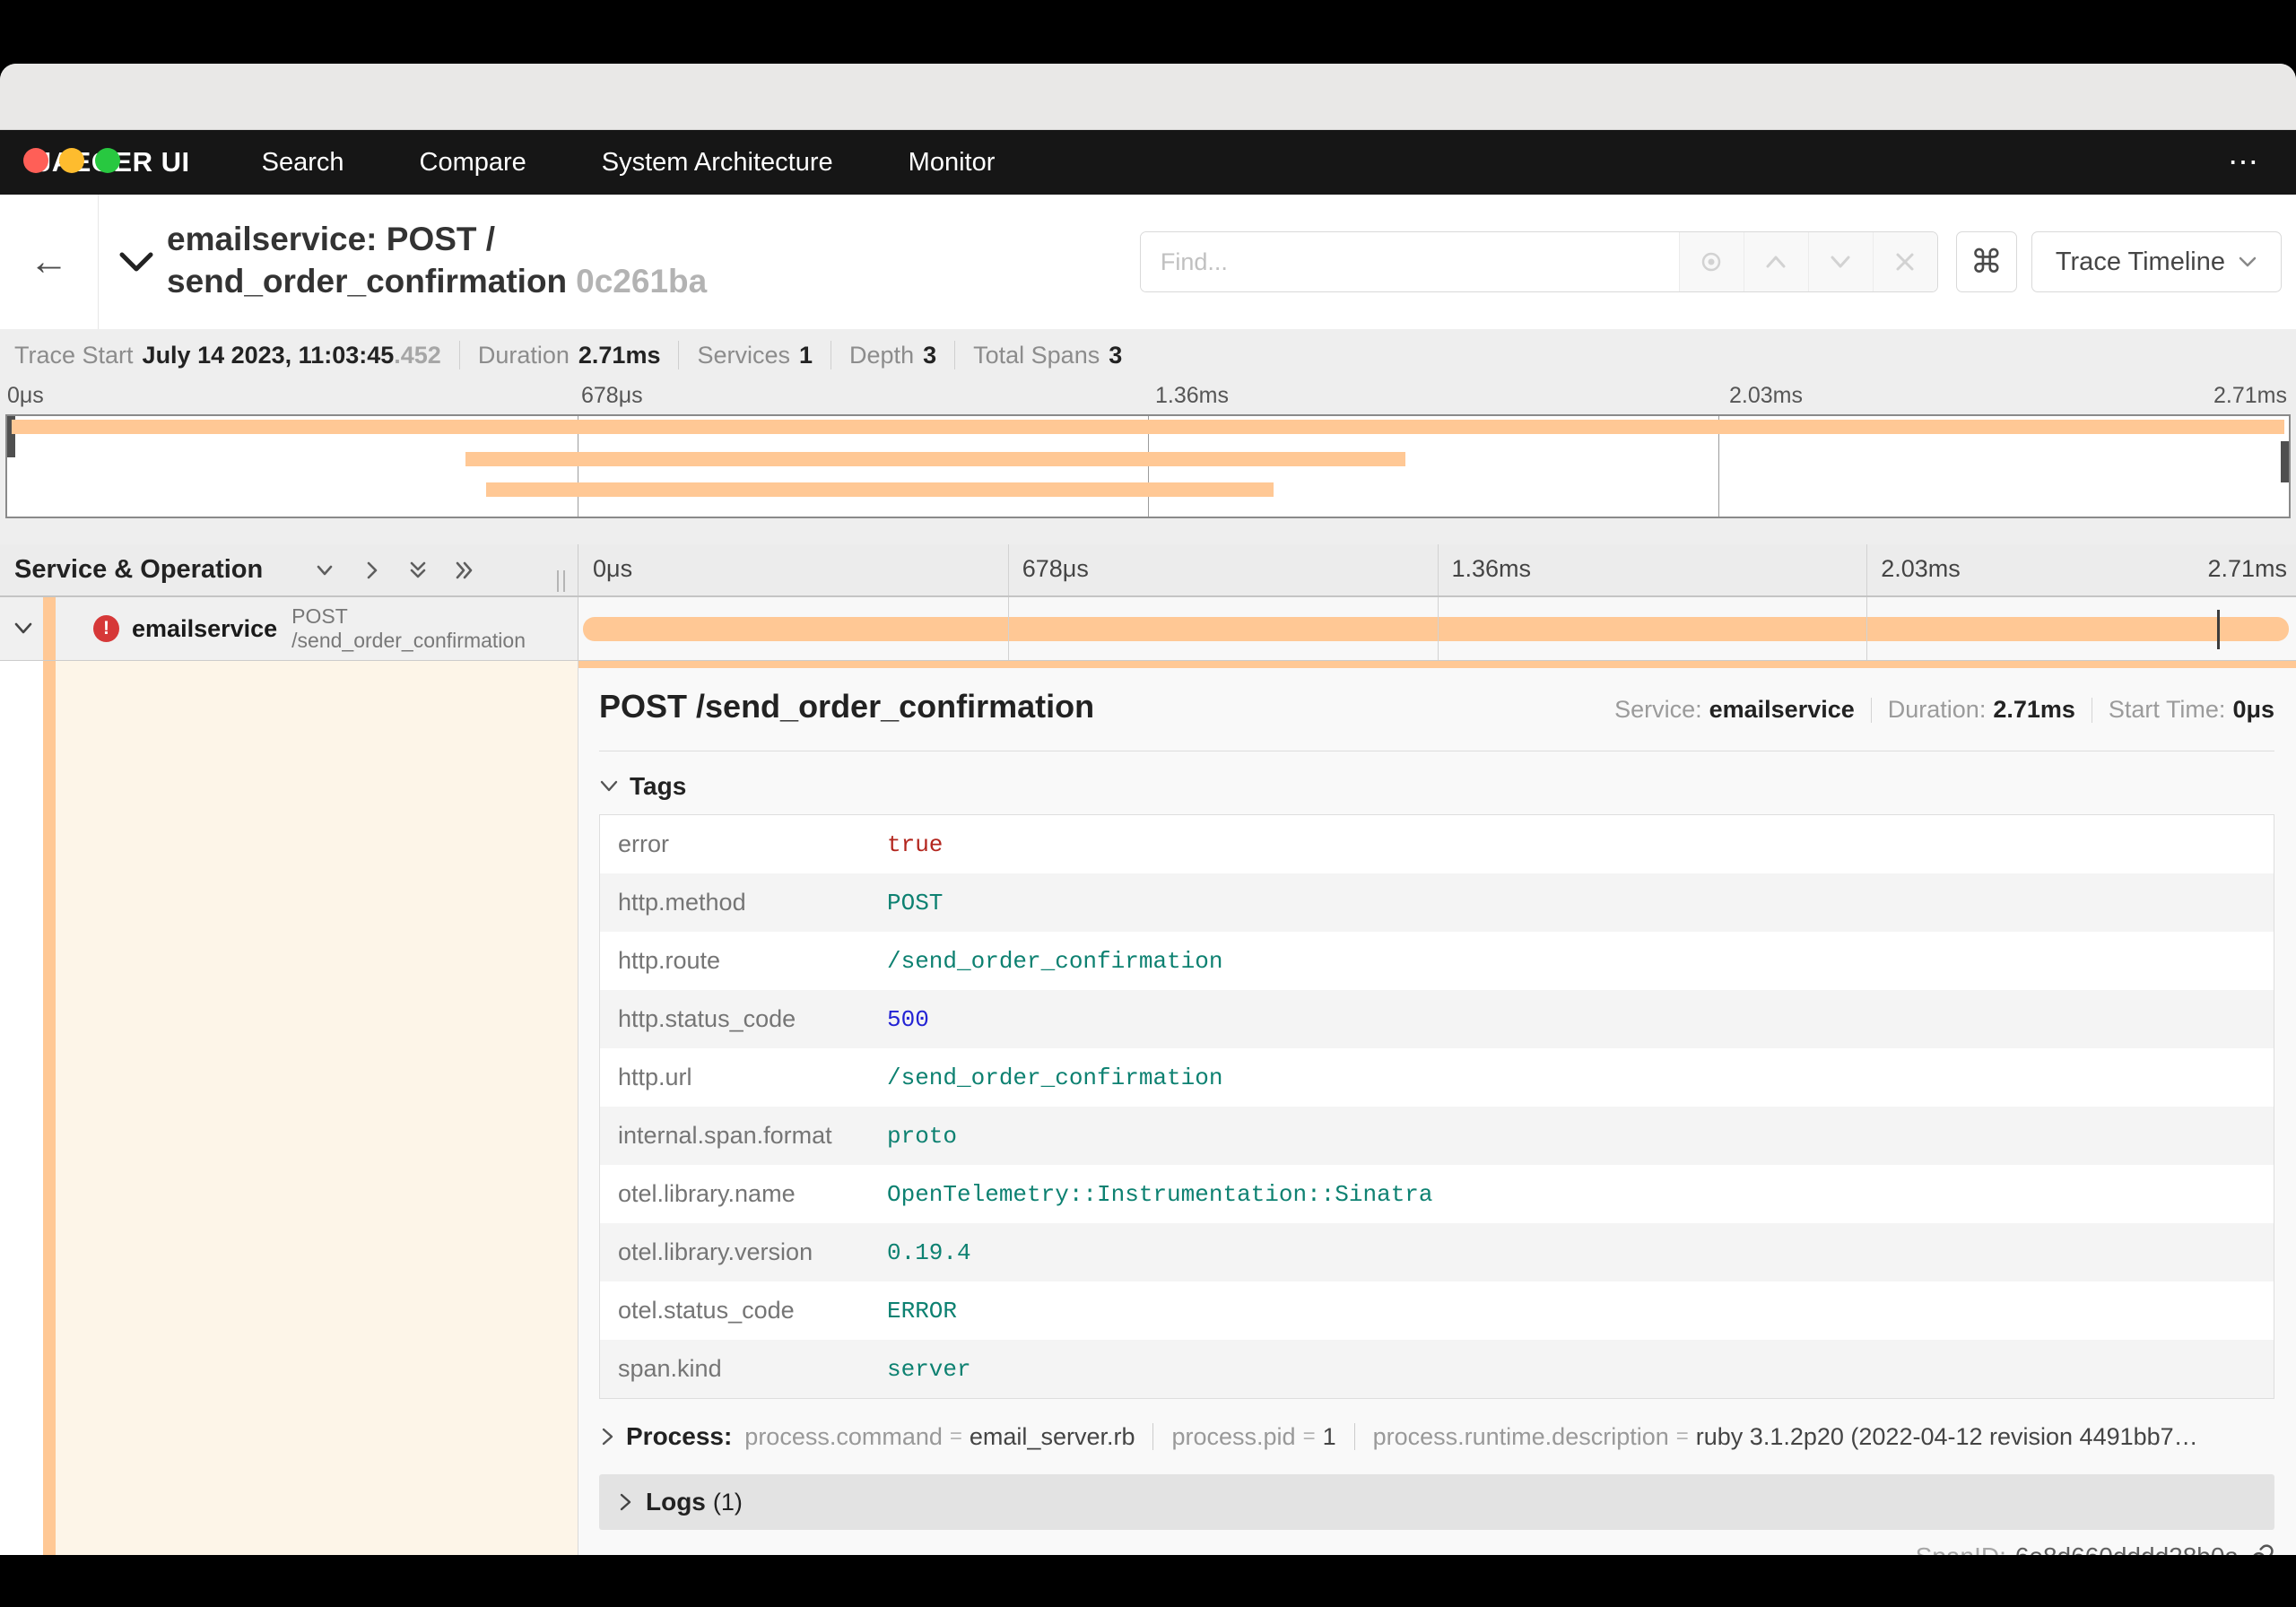 This screenshot has width=2296, height=1607. What do you see at coordinates (922, 1136) in the screenshot?
I see `tag-value: proto` at bounding box center [922, 1136].